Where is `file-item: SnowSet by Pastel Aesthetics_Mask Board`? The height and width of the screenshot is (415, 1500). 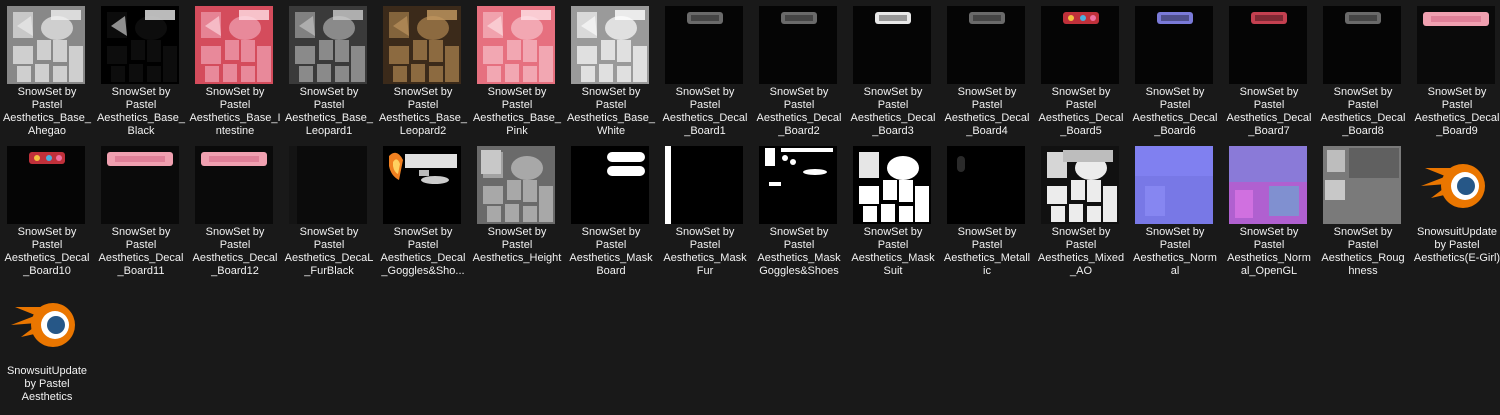
file-item: SnowSet by Pastel Aesthetics_Mask Board is located at coordinates (611, 208).